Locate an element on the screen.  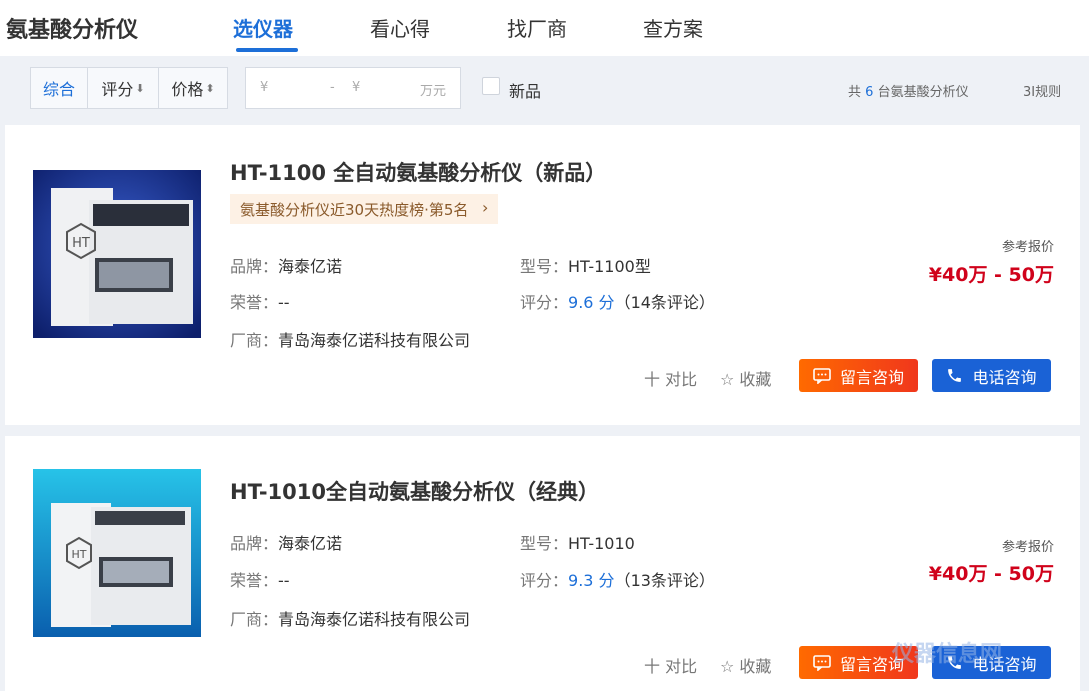
score-field: 评分：9.3 分（13条评论） is located at coordinates (617, 579).